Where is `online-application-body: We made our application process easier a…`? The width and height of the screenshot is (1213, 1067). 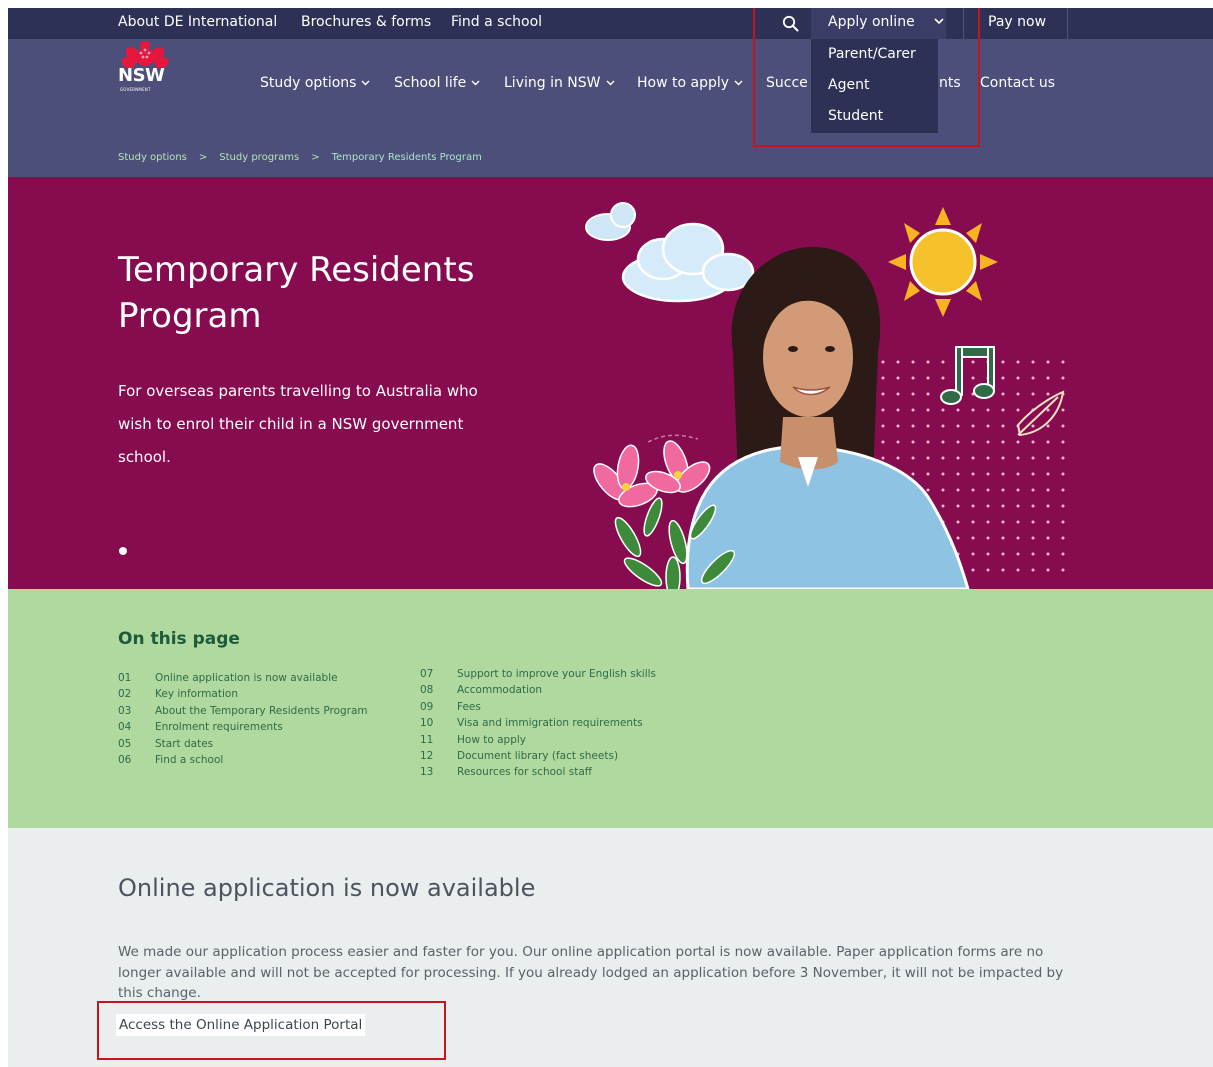 online-application-body: We made our application process easier a… is located at coordinates (591, 972).